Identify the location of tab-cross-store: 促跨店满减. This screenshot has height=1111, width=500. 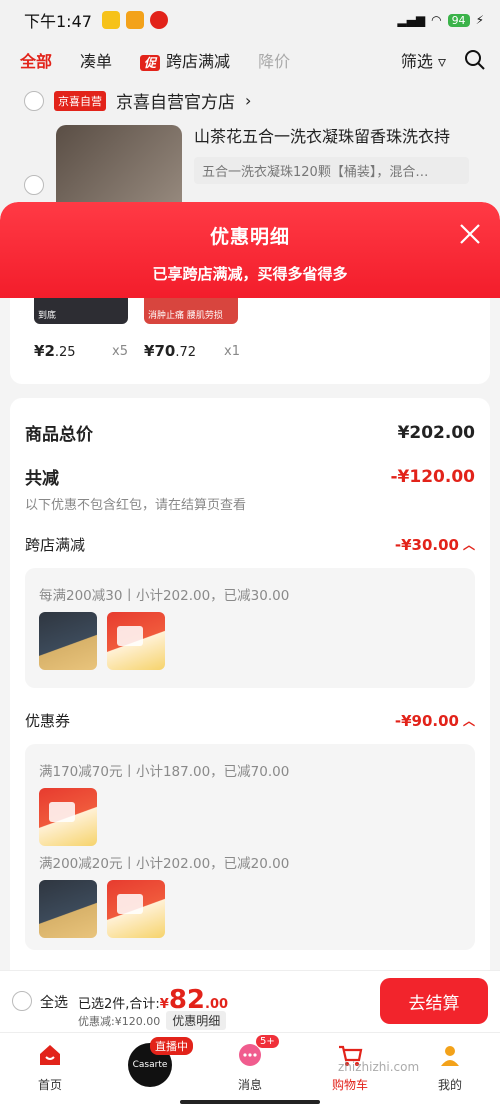
(185, 60).